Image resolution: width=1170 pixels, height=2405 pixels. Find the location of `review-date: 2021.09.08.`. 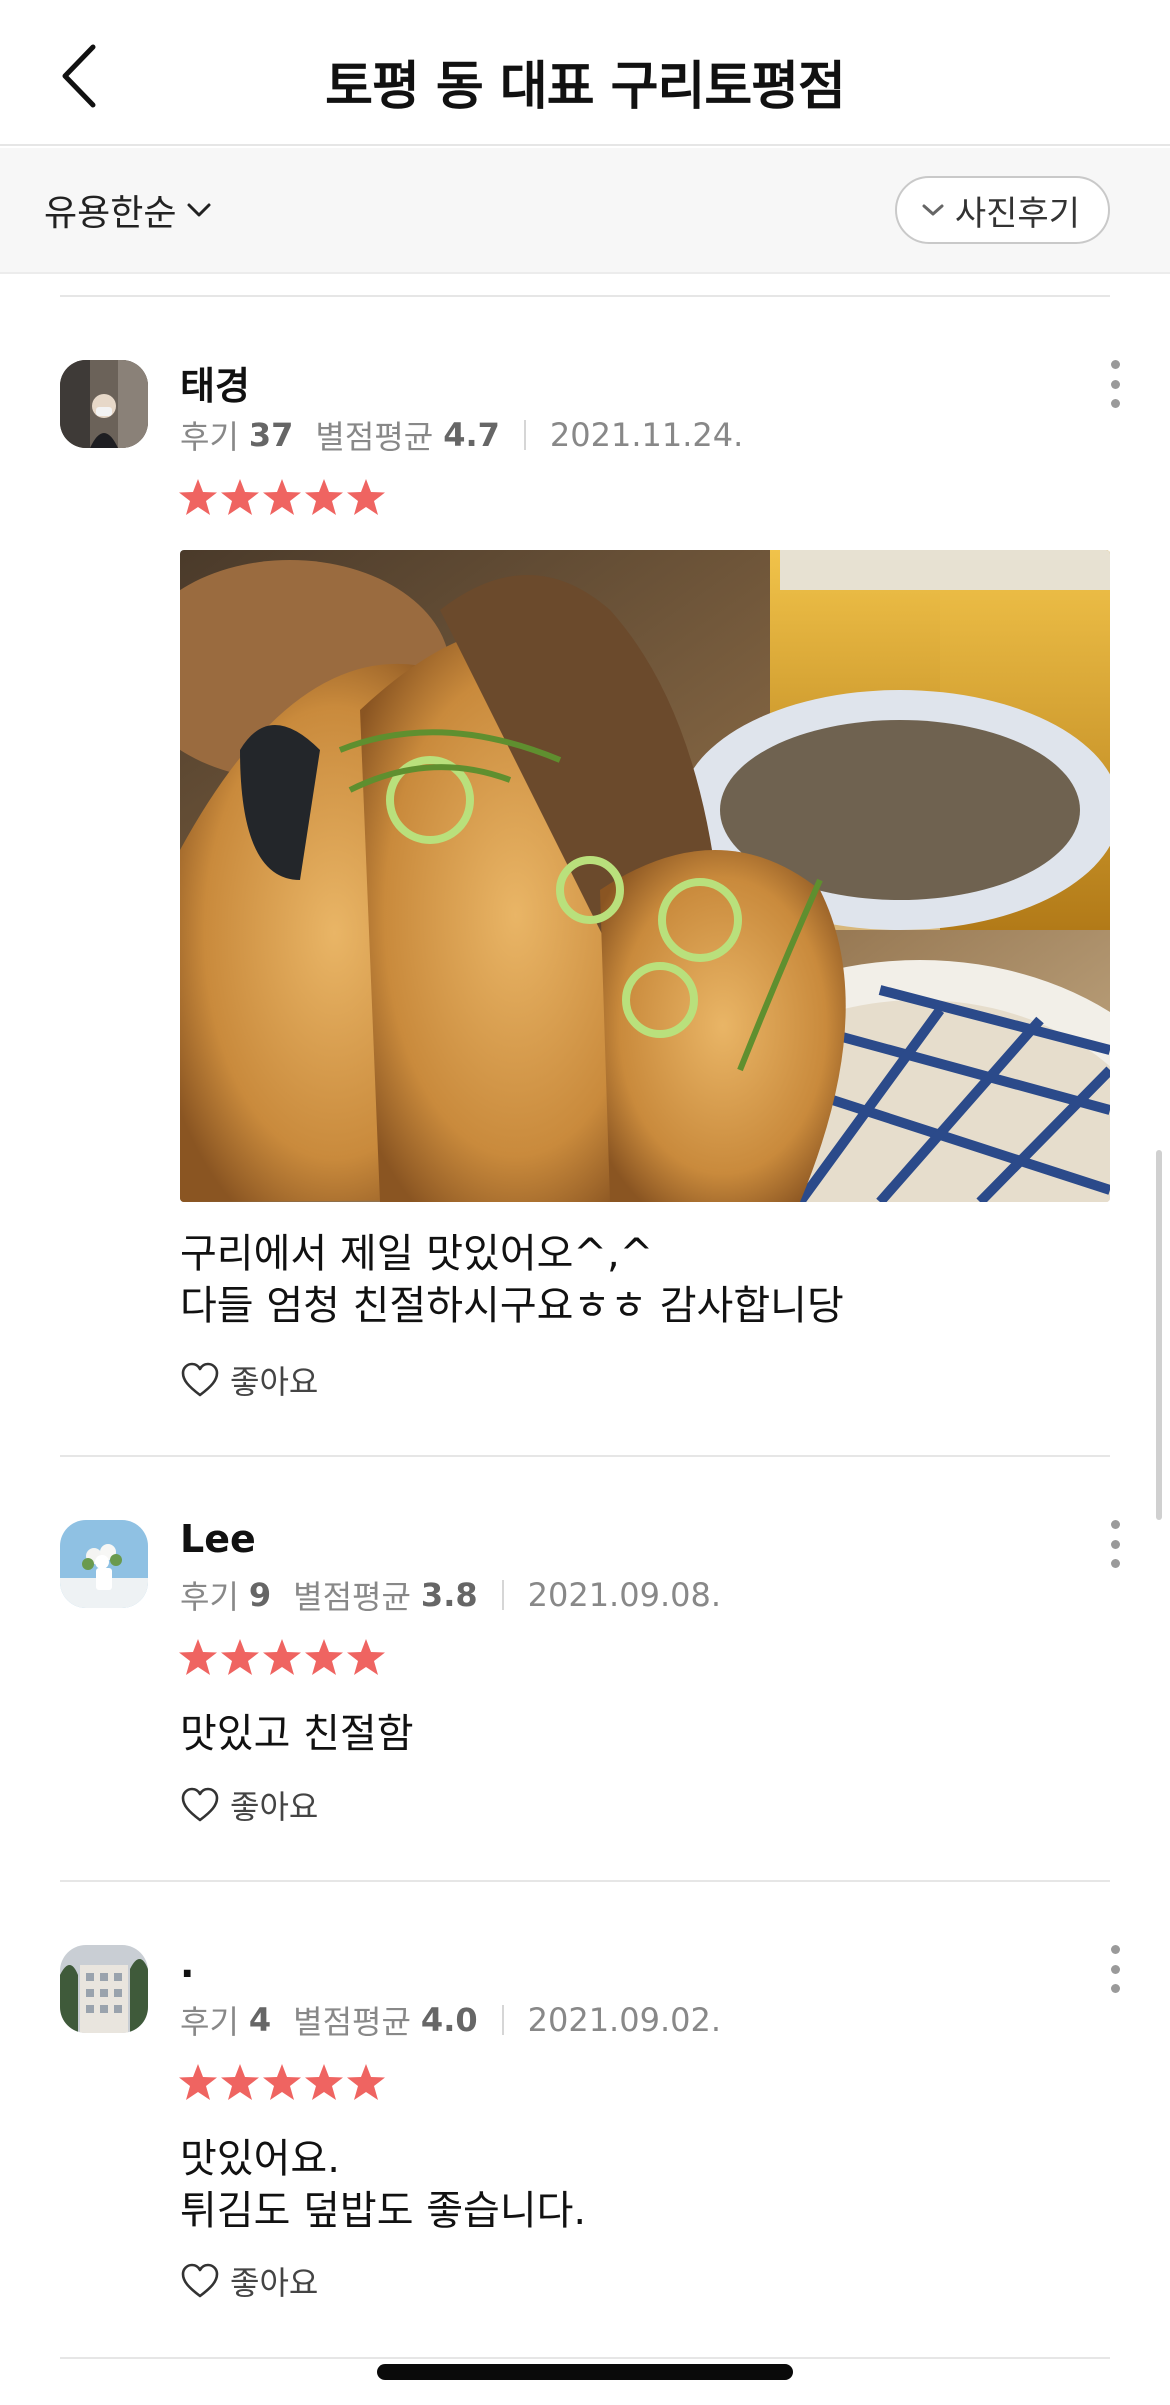

review-date: 2021.09.08. is located at coordinates (624, 1595).